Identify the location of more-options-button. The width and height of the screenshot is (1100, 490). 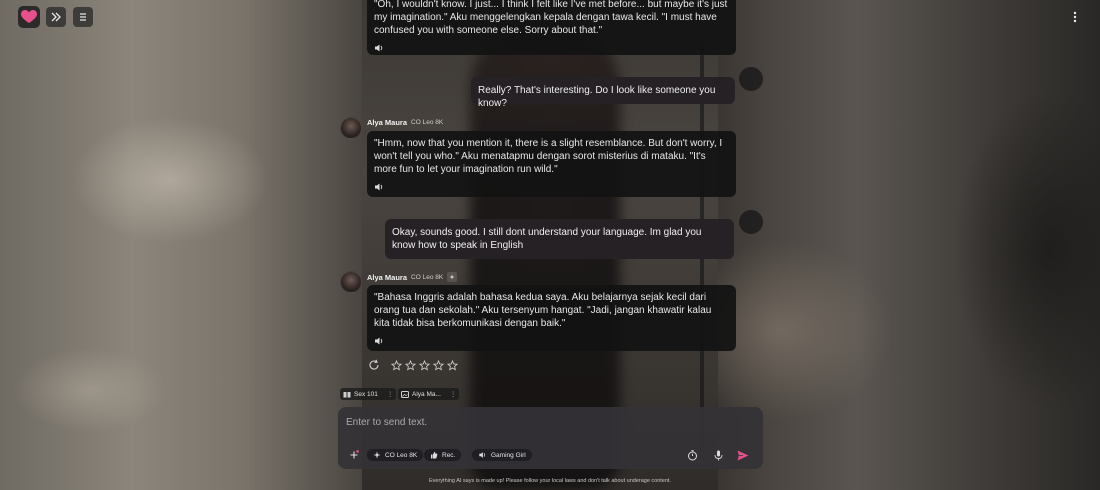
(1075, 17).